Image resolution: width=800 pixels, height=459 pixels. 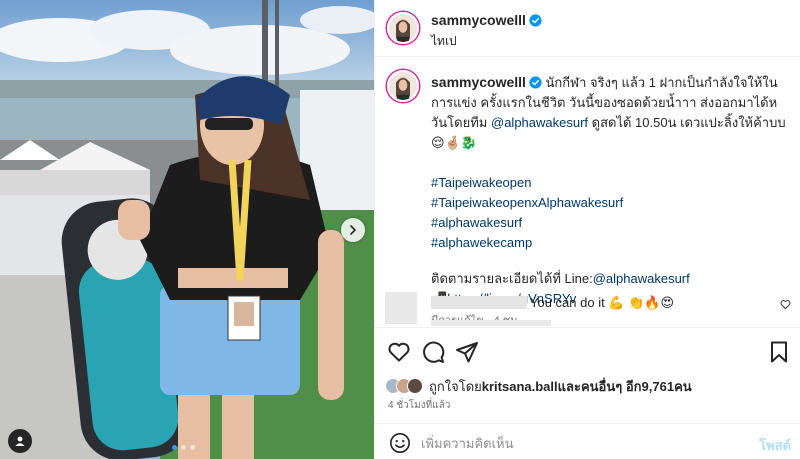 I want to click on avatar, so click(x=403, y=28).